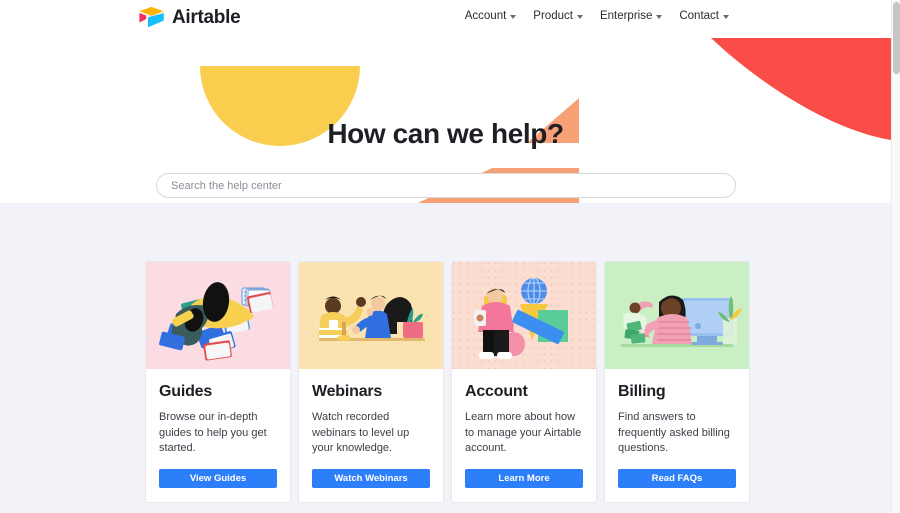  What do you see at coordinates (218, 315) in the screenshot?
I see `guides-illustration` at bounding box center [218, 315].